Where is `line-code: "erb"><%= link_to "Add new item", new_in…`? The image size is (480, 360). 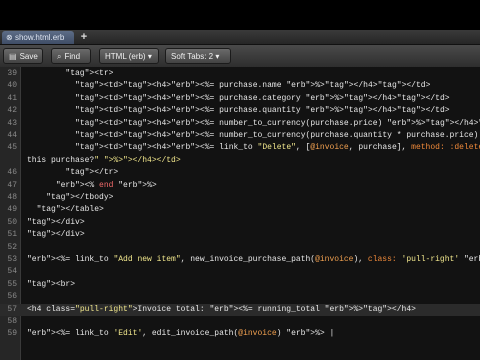
line-code: "erb"><%= link_to "Add new item", new_in… is located at coordinates (253, 259).